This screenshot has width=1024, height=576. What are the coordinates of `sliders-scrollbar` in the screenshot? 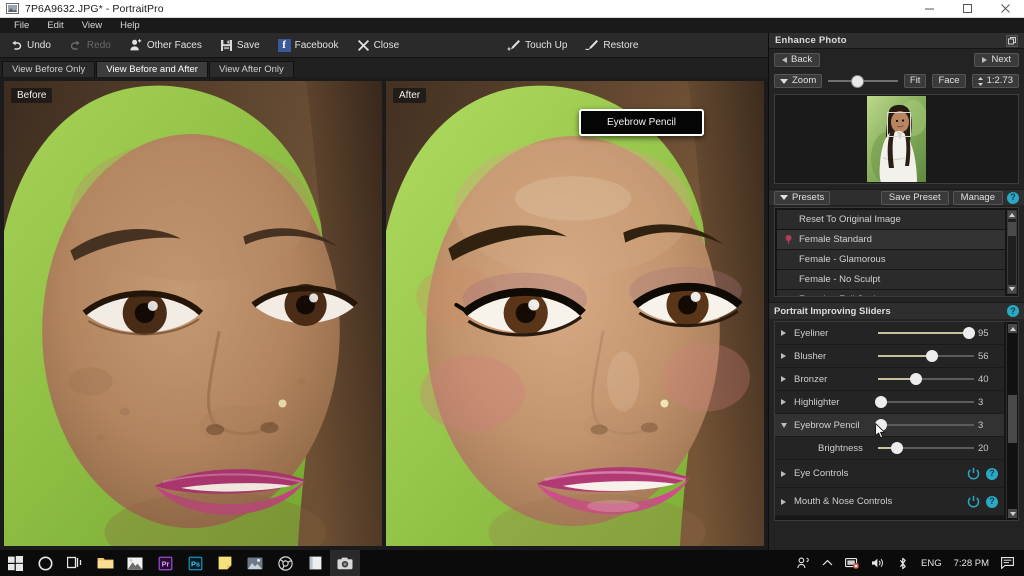 It's located at (1011, 421).